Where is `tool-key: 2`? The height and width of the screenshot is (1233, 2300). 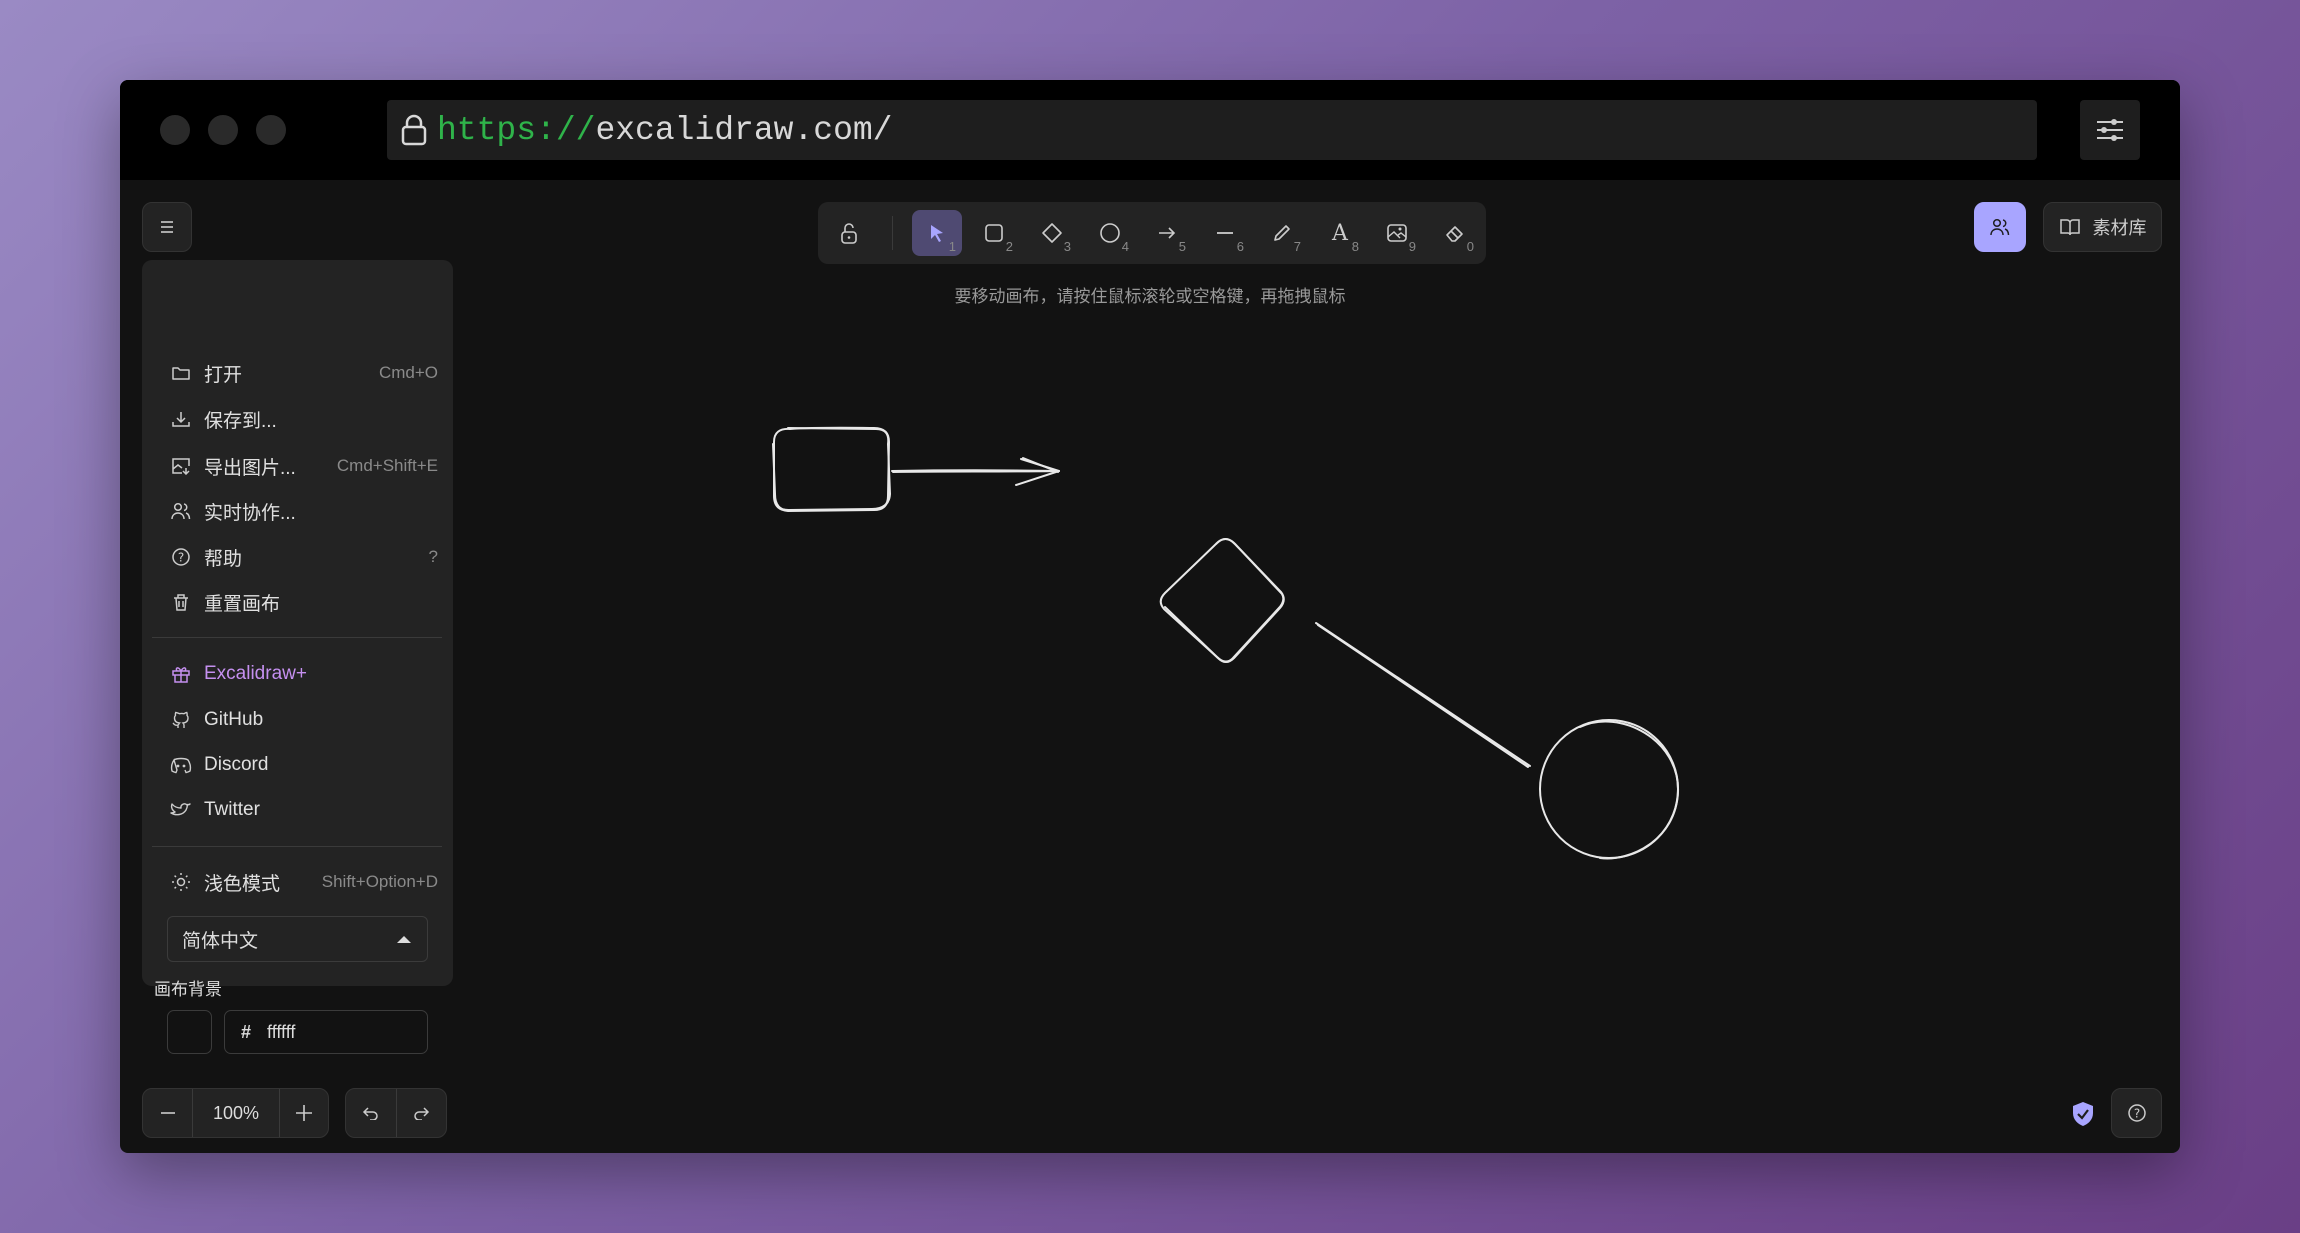
tool-key: 2 is located at coordinates (1009, 246).